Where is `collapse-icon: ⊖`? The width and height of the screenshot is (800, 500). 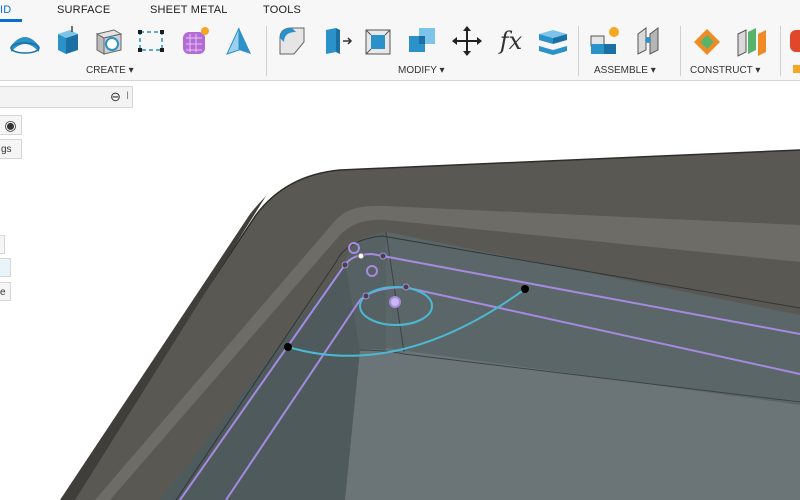
collapse-icon: ⊖ is located at coordinates (115, 97).